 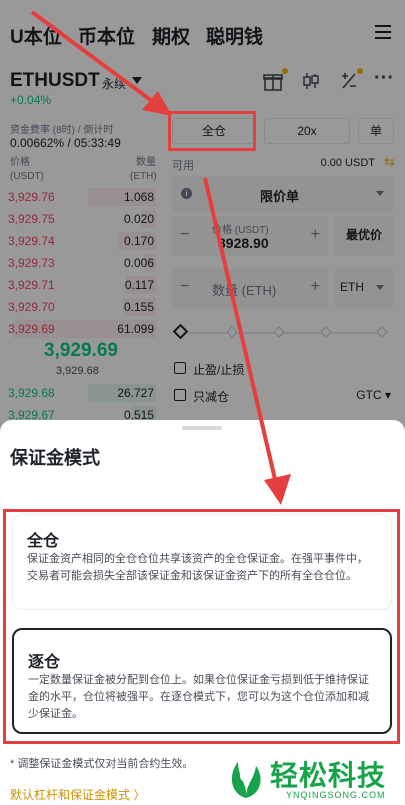 I want to click on watermark-url: YNQINGSONG.COM, so click(x=336, y=795).